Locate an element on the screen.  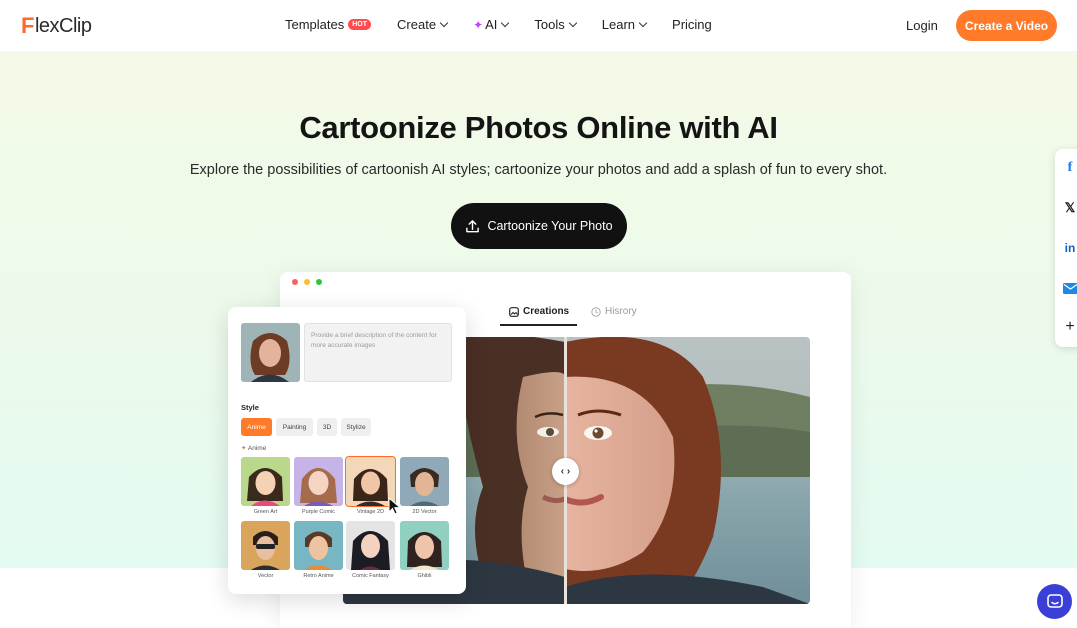
portrait-thumbnail is located at coordinates (270, 352).